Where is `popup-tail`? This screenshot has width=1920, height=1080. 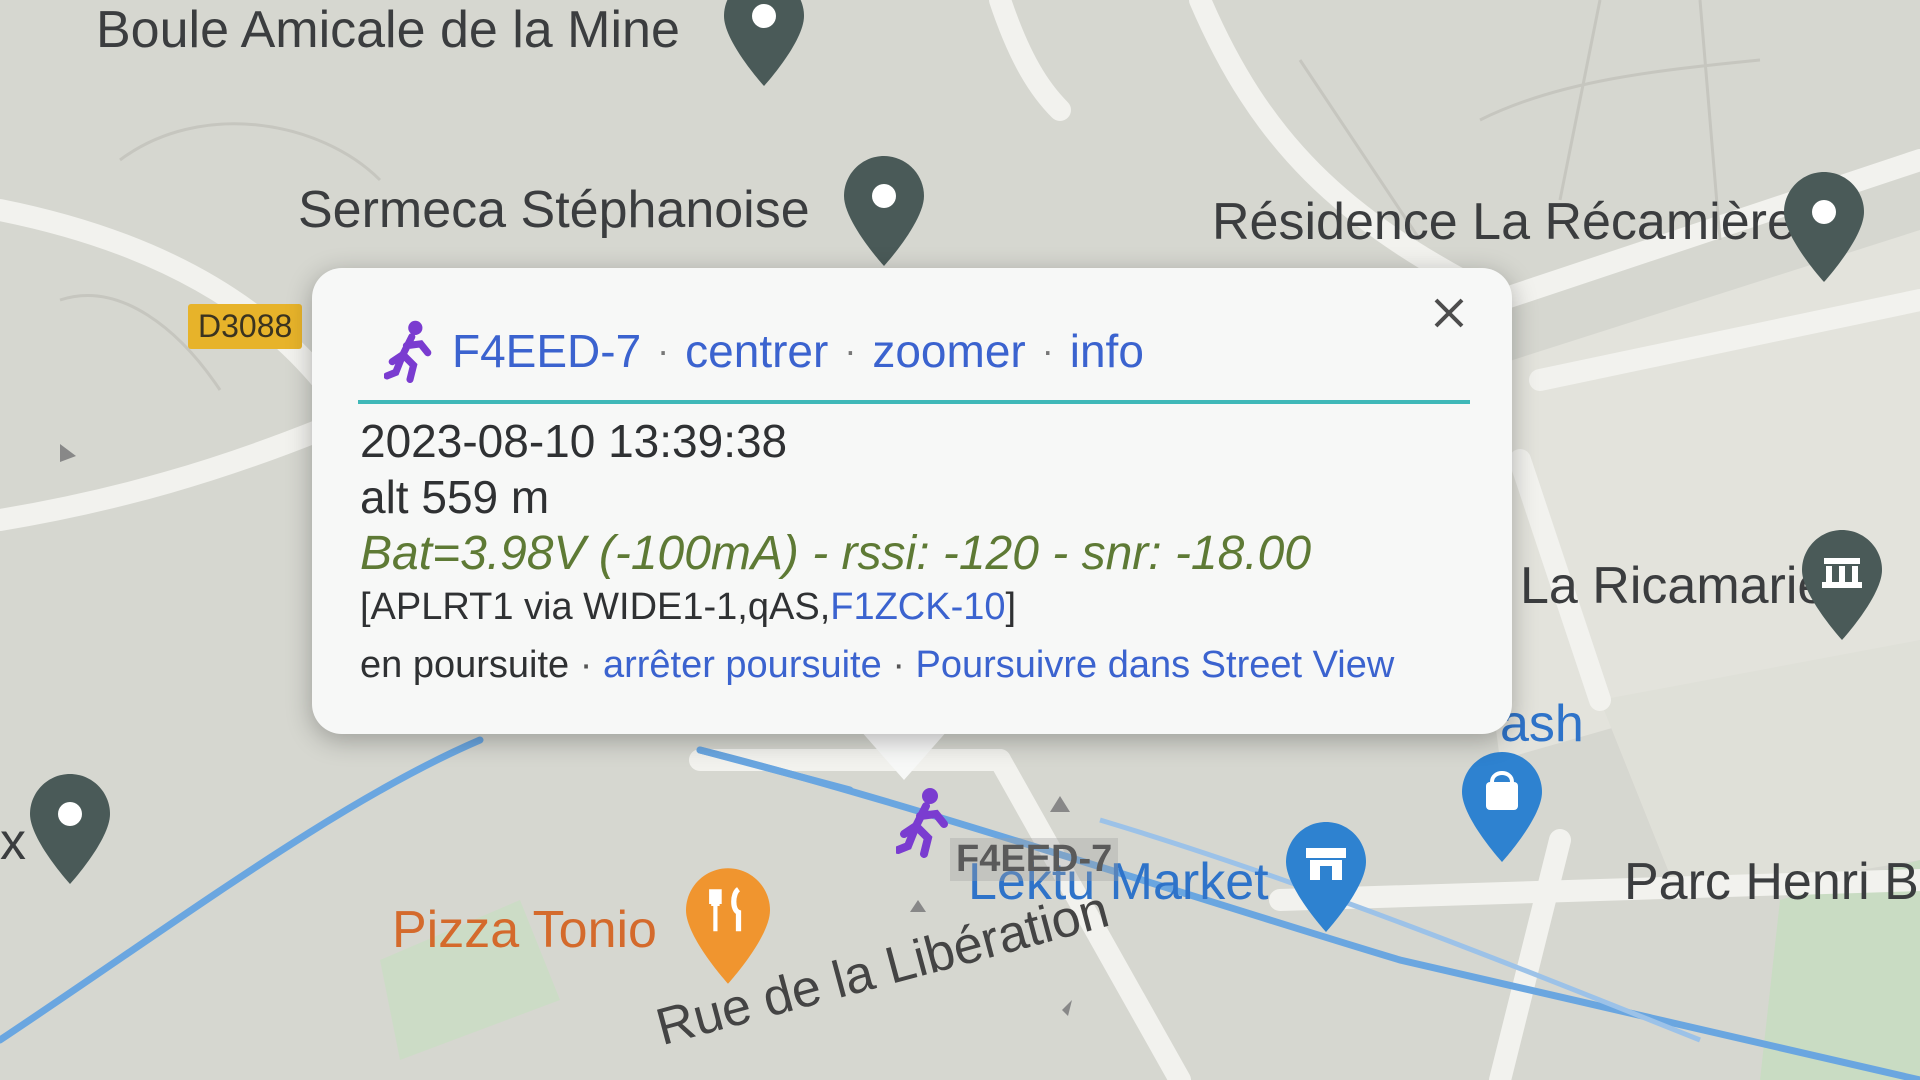 popup-tail is located at coordinates (904, 755).